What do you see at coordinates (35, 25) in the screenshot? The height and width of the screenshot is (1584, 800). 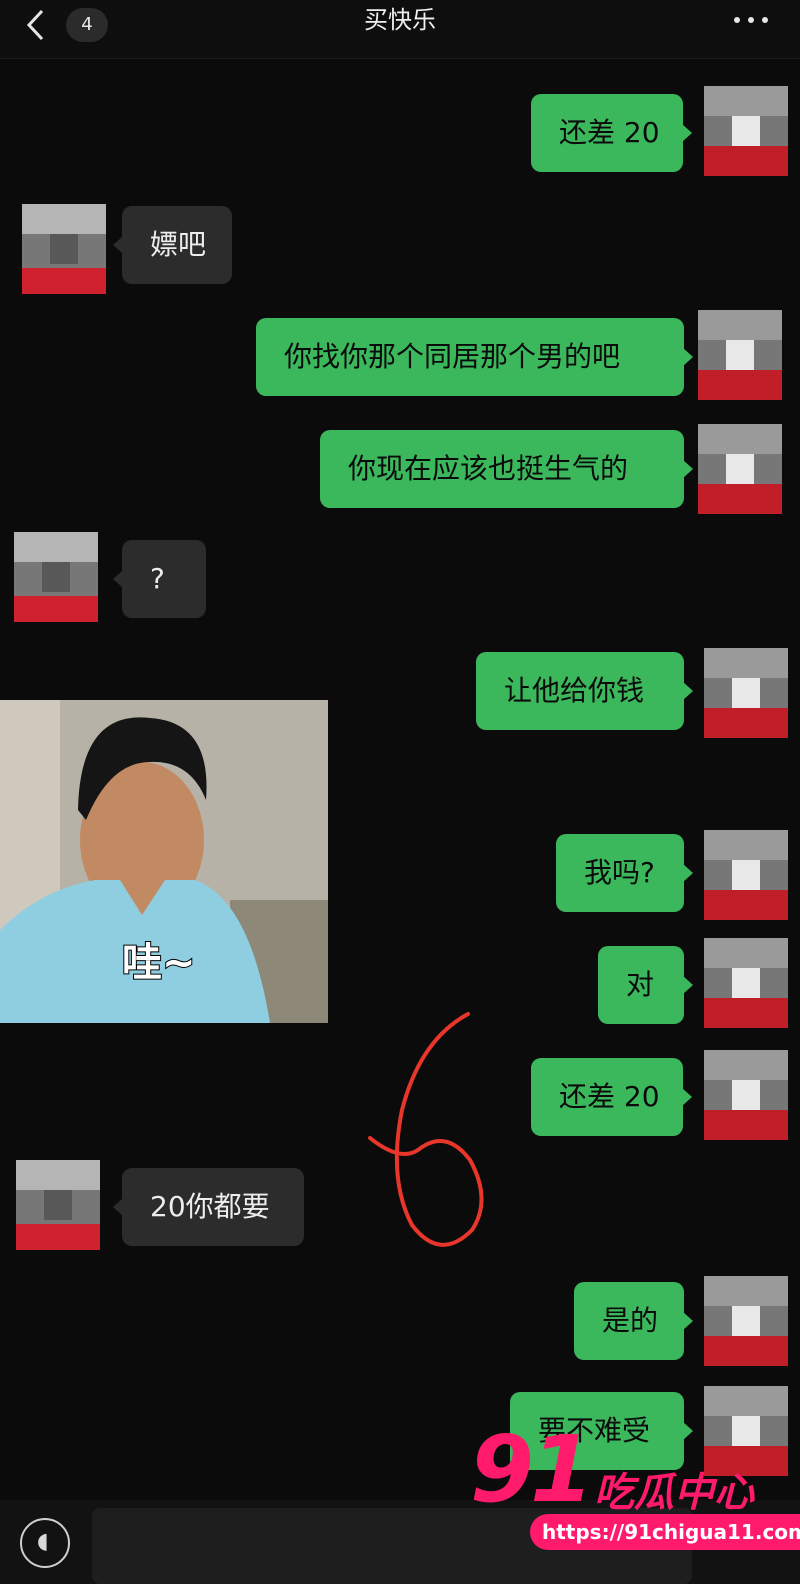 I see `chevron-left-icon` at bounding box center [35, 25].